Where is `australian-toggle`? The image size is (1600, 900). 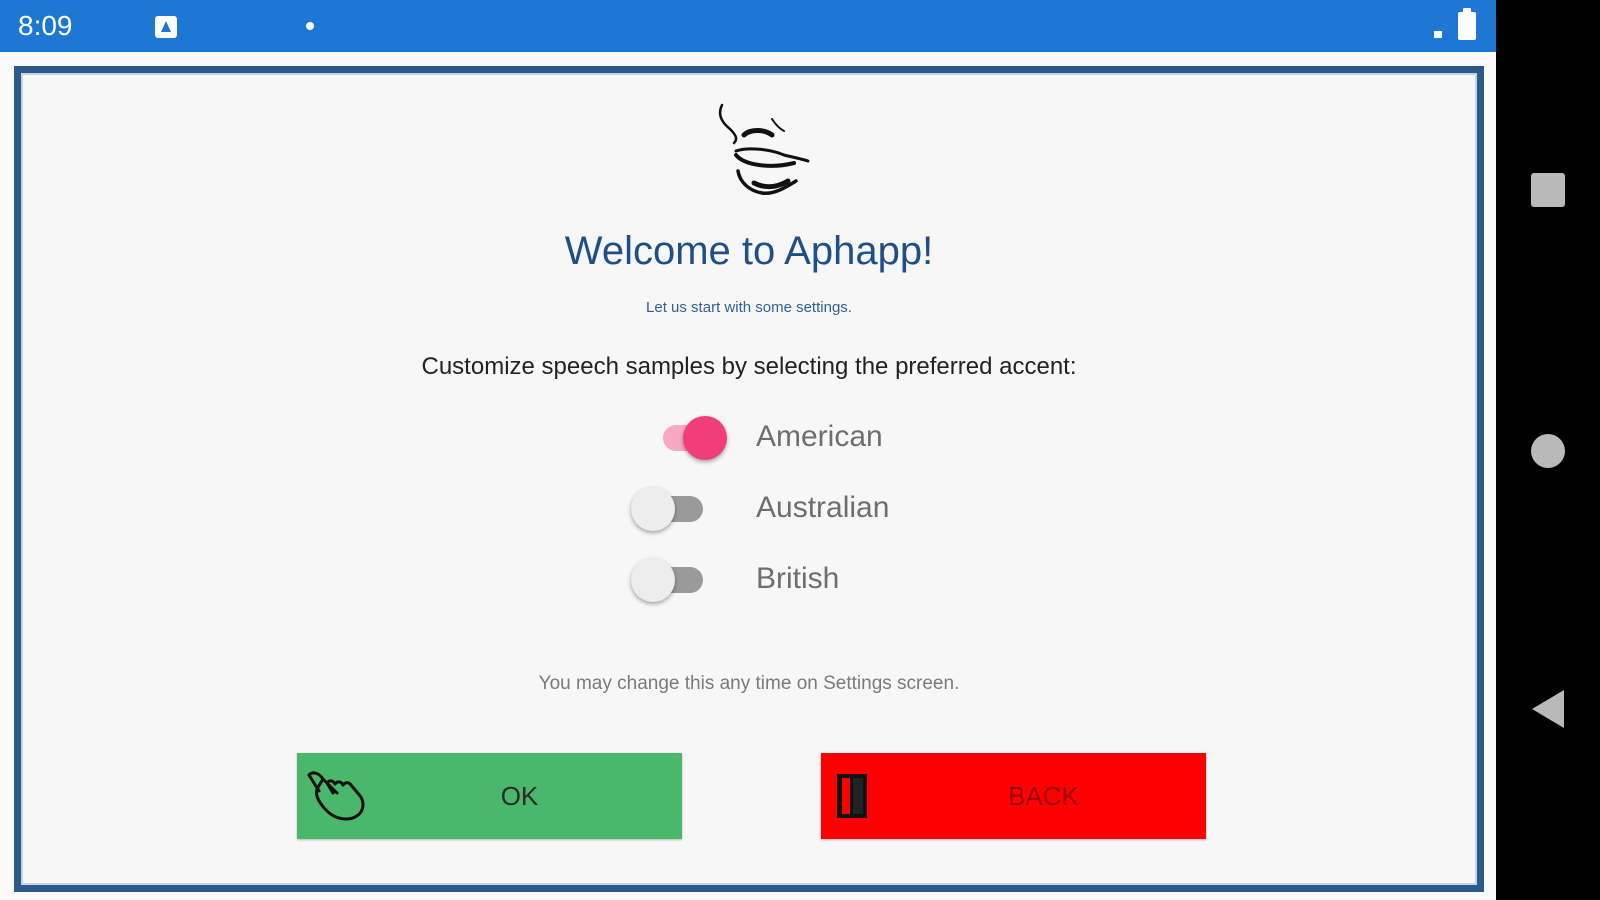
australian-toggle is located at coordinates (681, 509).